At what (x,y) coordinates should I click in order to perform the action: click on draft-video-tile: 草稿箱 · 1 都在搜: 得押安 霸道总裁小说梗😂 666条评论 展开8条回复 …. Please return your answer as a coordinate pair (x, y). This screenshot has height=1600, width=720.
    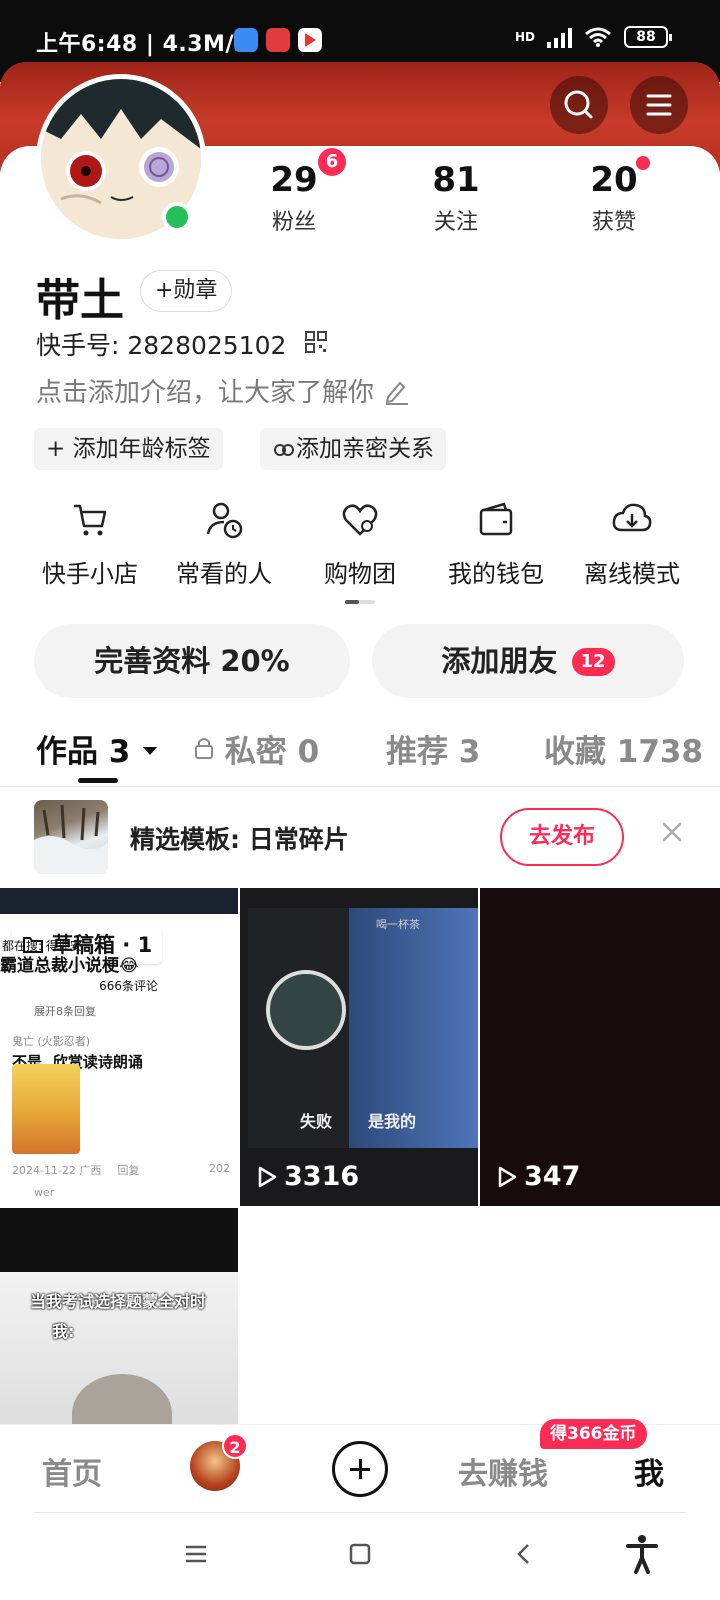
    Looking at the image, I should click on (119, 1047).